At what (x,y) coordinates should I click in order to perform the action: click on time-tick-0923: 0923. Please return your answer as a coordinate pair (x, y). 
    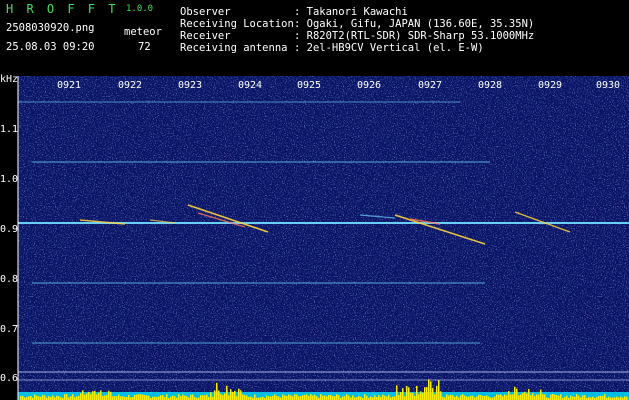
    Looking at the image, I should click on (190, 85).